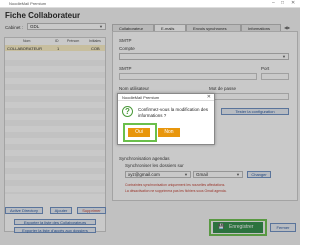  I want to click on dialog-message-1: Confirmez-vous la modification des, so click(173, 109).